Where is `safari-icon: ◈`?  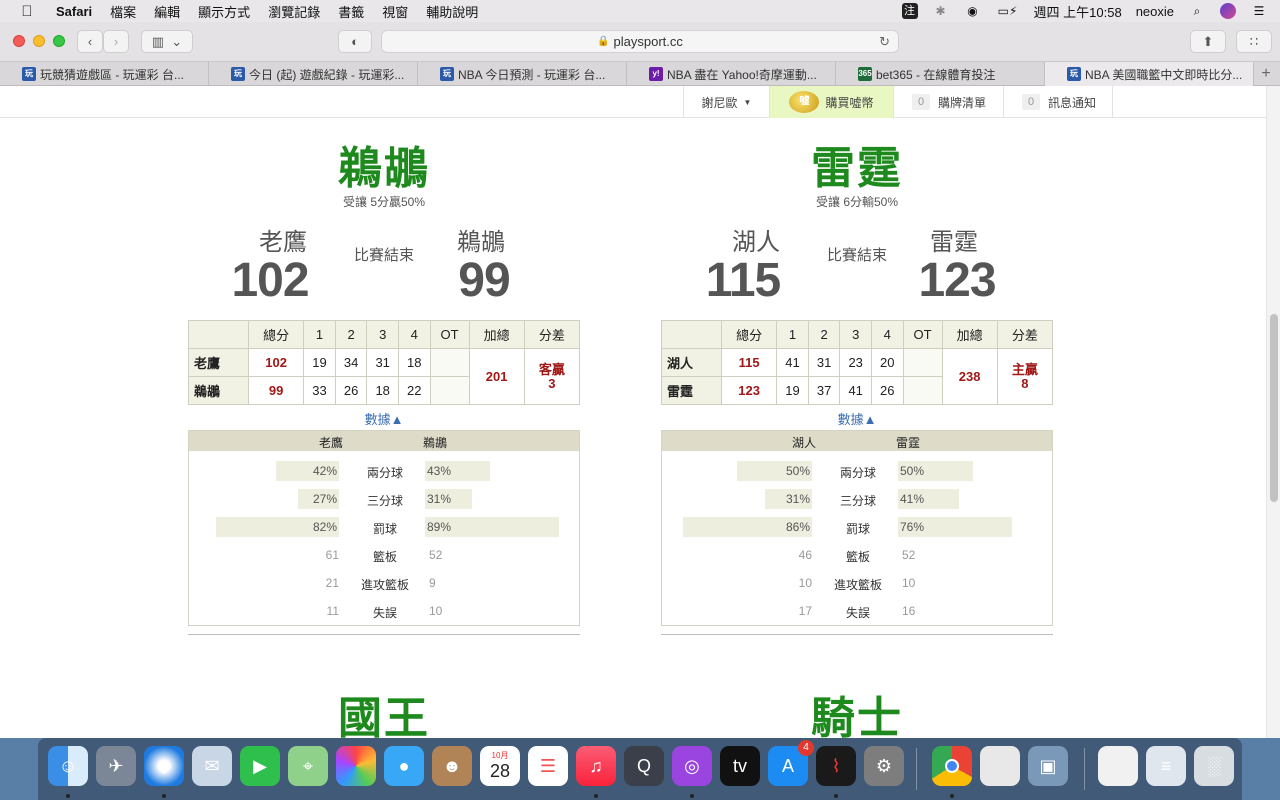
safari-icon: ◈ is located at coordinates (164, 766).